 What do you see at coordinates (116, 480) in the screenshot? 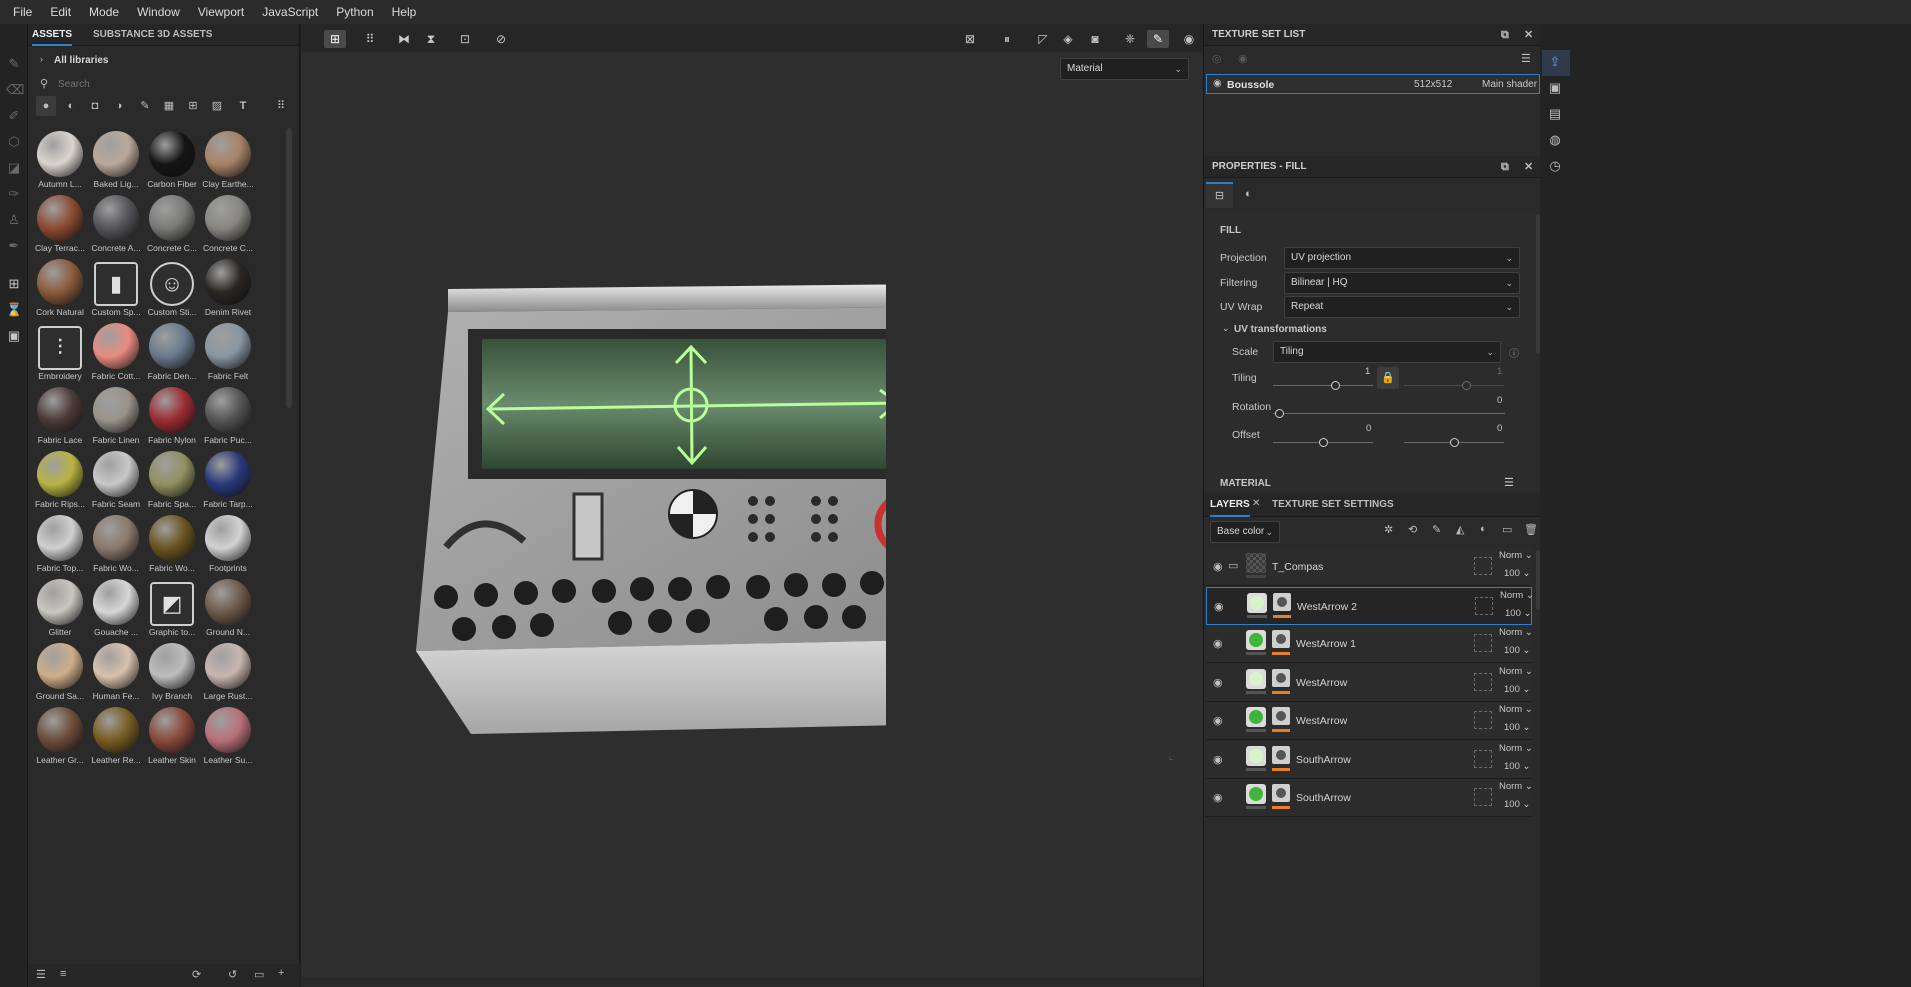
I see `asset-thumbnail: Fabric Seam` at bounding box center [116, 480].